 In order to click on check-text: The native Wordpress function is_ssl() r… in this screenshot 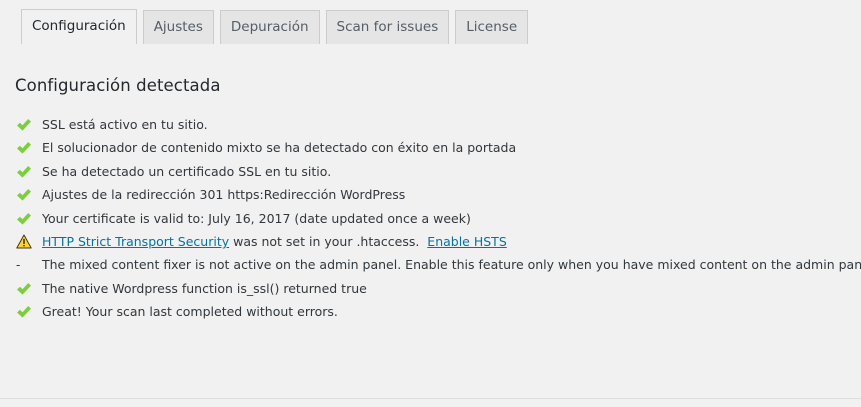, I will do `click(204, 288)`.